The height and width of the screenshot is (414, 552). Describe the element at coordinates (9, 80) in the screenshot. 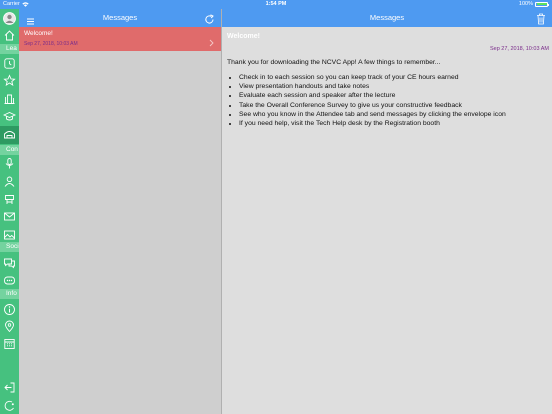

I see `star-icon` at that location.